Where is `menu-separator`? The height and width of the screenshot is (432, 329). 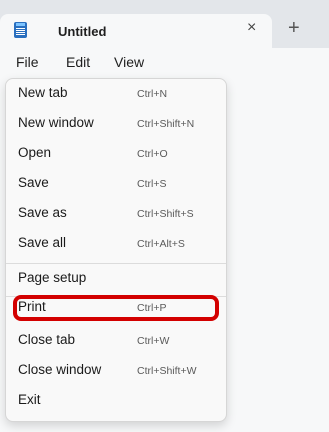
menu-separator is located at coordinates (116, 263).